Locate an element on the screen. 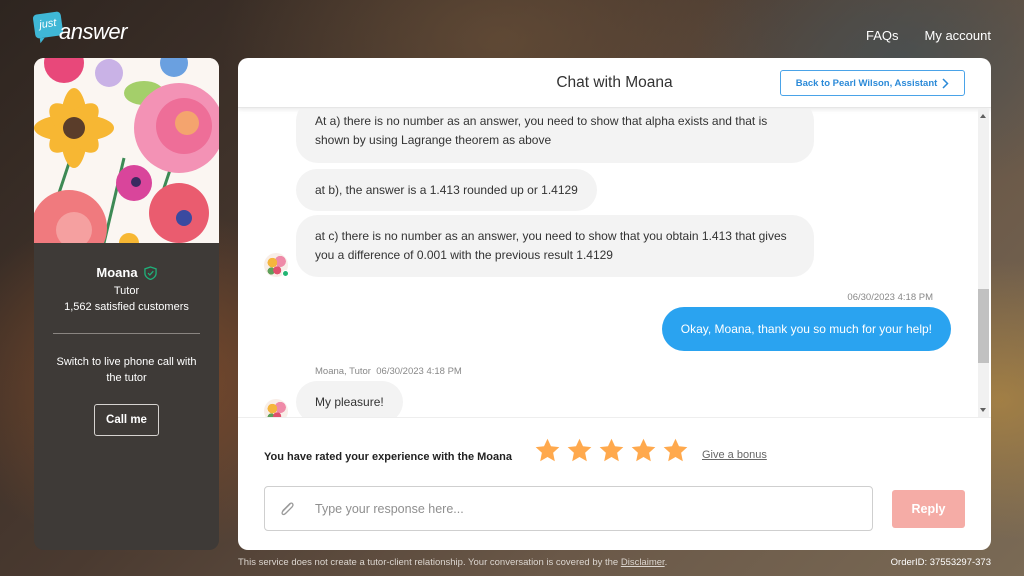 The height and width of the screenshot is (576, 1024). message-text: My pleasure! is located at coordinates (349, 402).